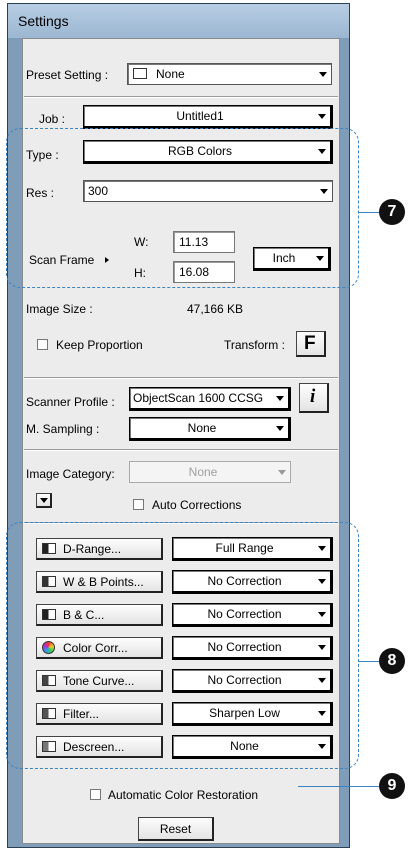  I want to click on info-button: i, so click(314, 398).